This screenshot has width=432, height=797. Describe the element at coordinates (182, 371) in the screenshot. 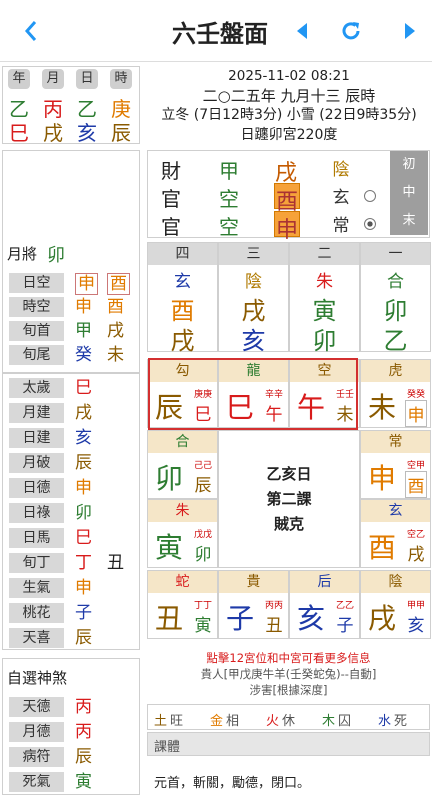

I see `palace-shen: 勾` at that location.